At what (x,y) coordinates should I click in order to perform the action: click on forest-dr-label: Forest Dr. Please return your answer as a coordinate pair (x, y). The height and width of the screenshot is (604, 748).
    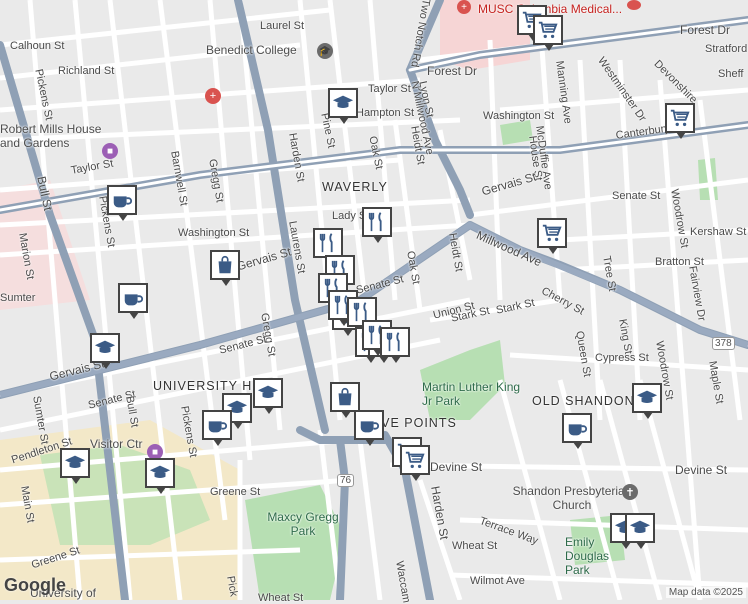
    Looking at the image, I should click on (452, 71).